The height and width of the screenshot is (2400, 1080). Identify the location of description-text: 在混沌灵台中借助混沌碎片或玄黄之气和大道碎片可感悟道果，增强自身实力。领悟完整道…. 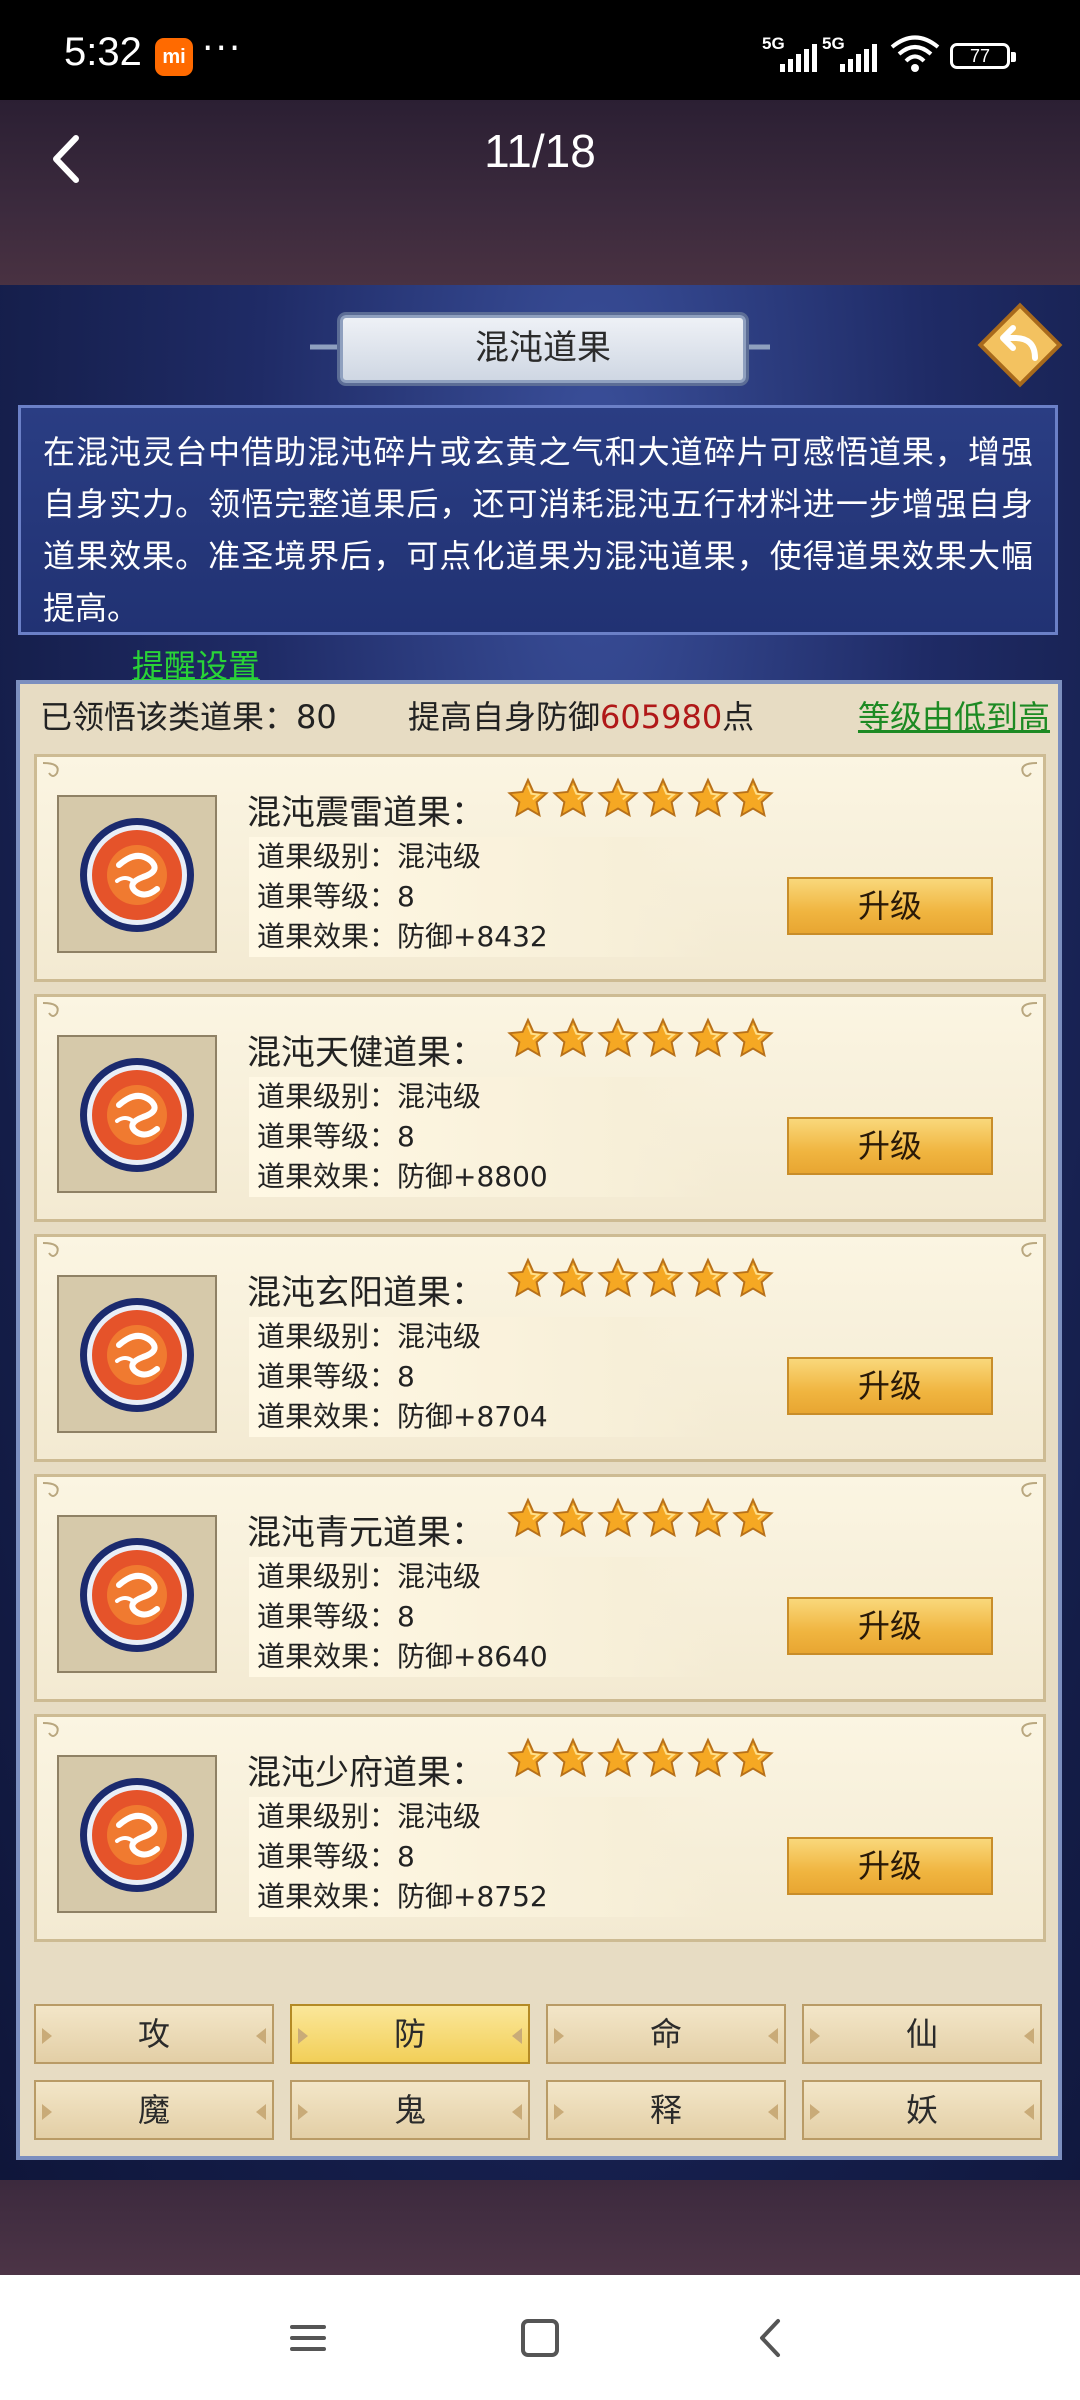
(538, 520).